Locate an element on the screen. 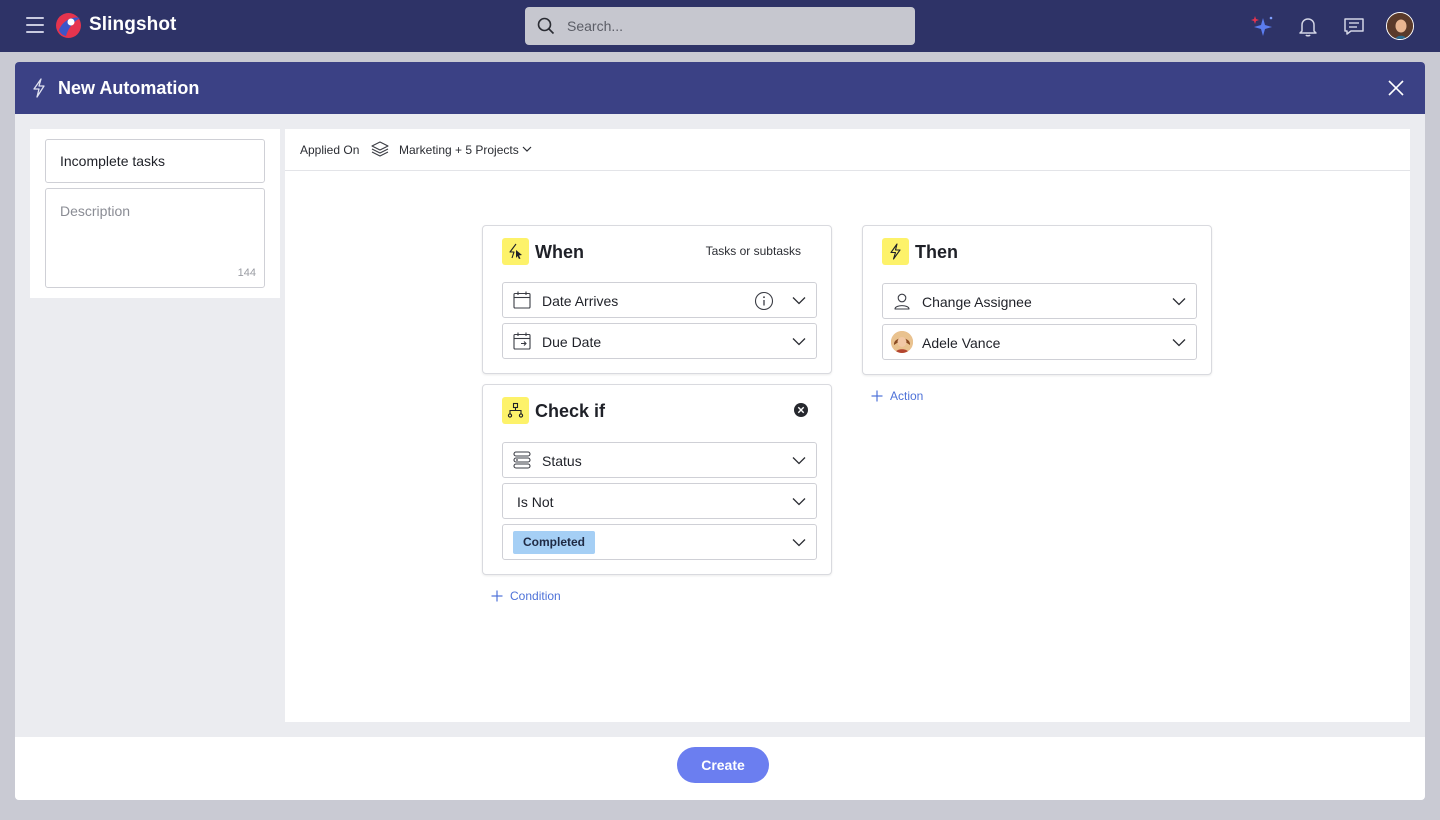 This screenshot has width=1440, height=820. add-condition-button: Condition is located at coordinates (536, 597).